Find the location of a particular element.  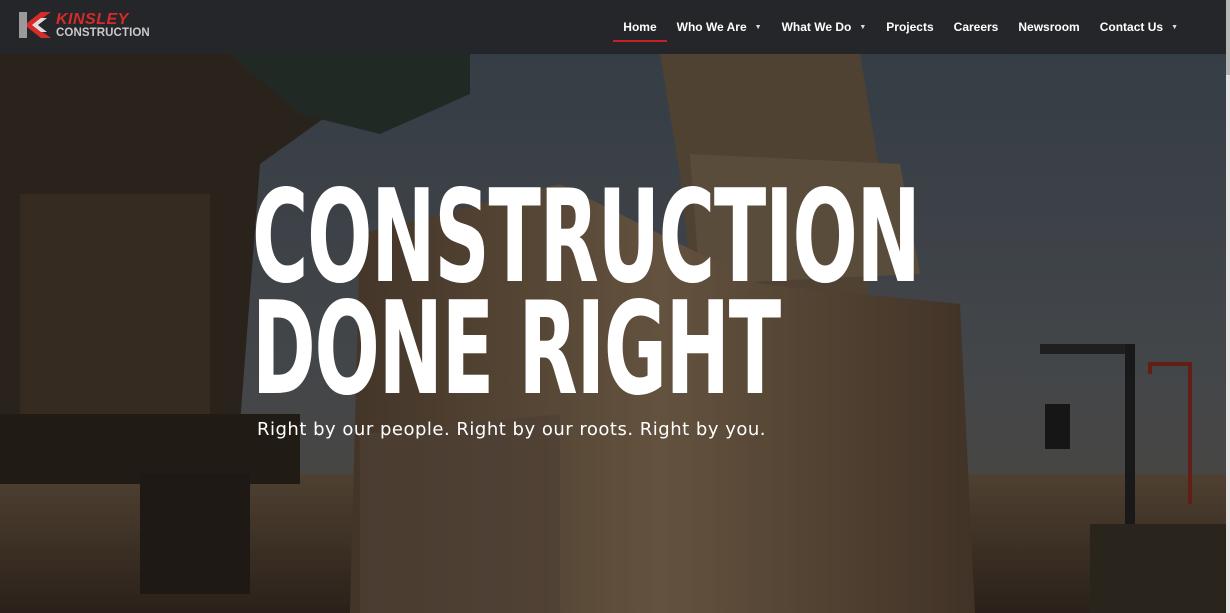

nav-what-we-do: What We Do ▼ is located at coordinates (824, 27).